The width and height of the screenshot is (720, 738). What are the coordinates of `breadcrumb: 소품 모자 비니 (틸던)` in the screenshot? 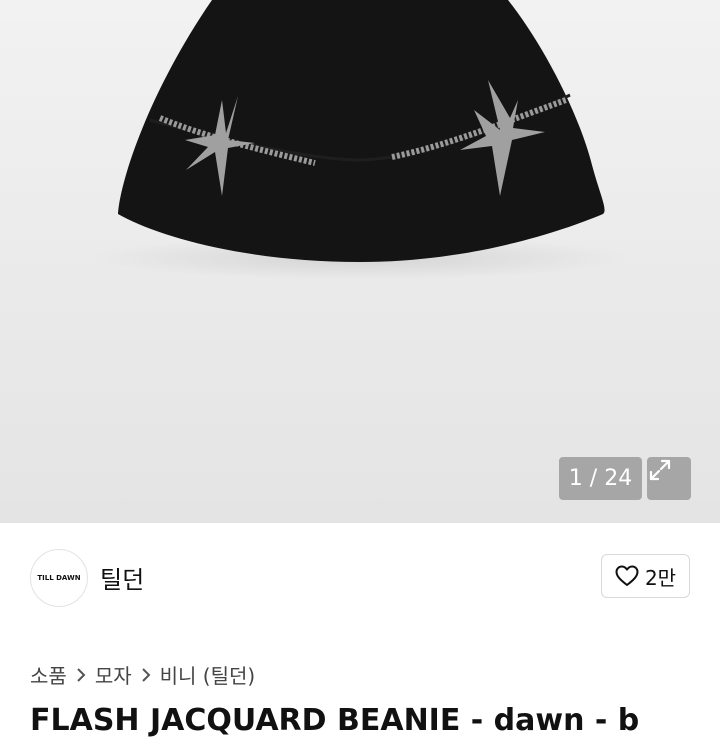 It's located at (142, 674).